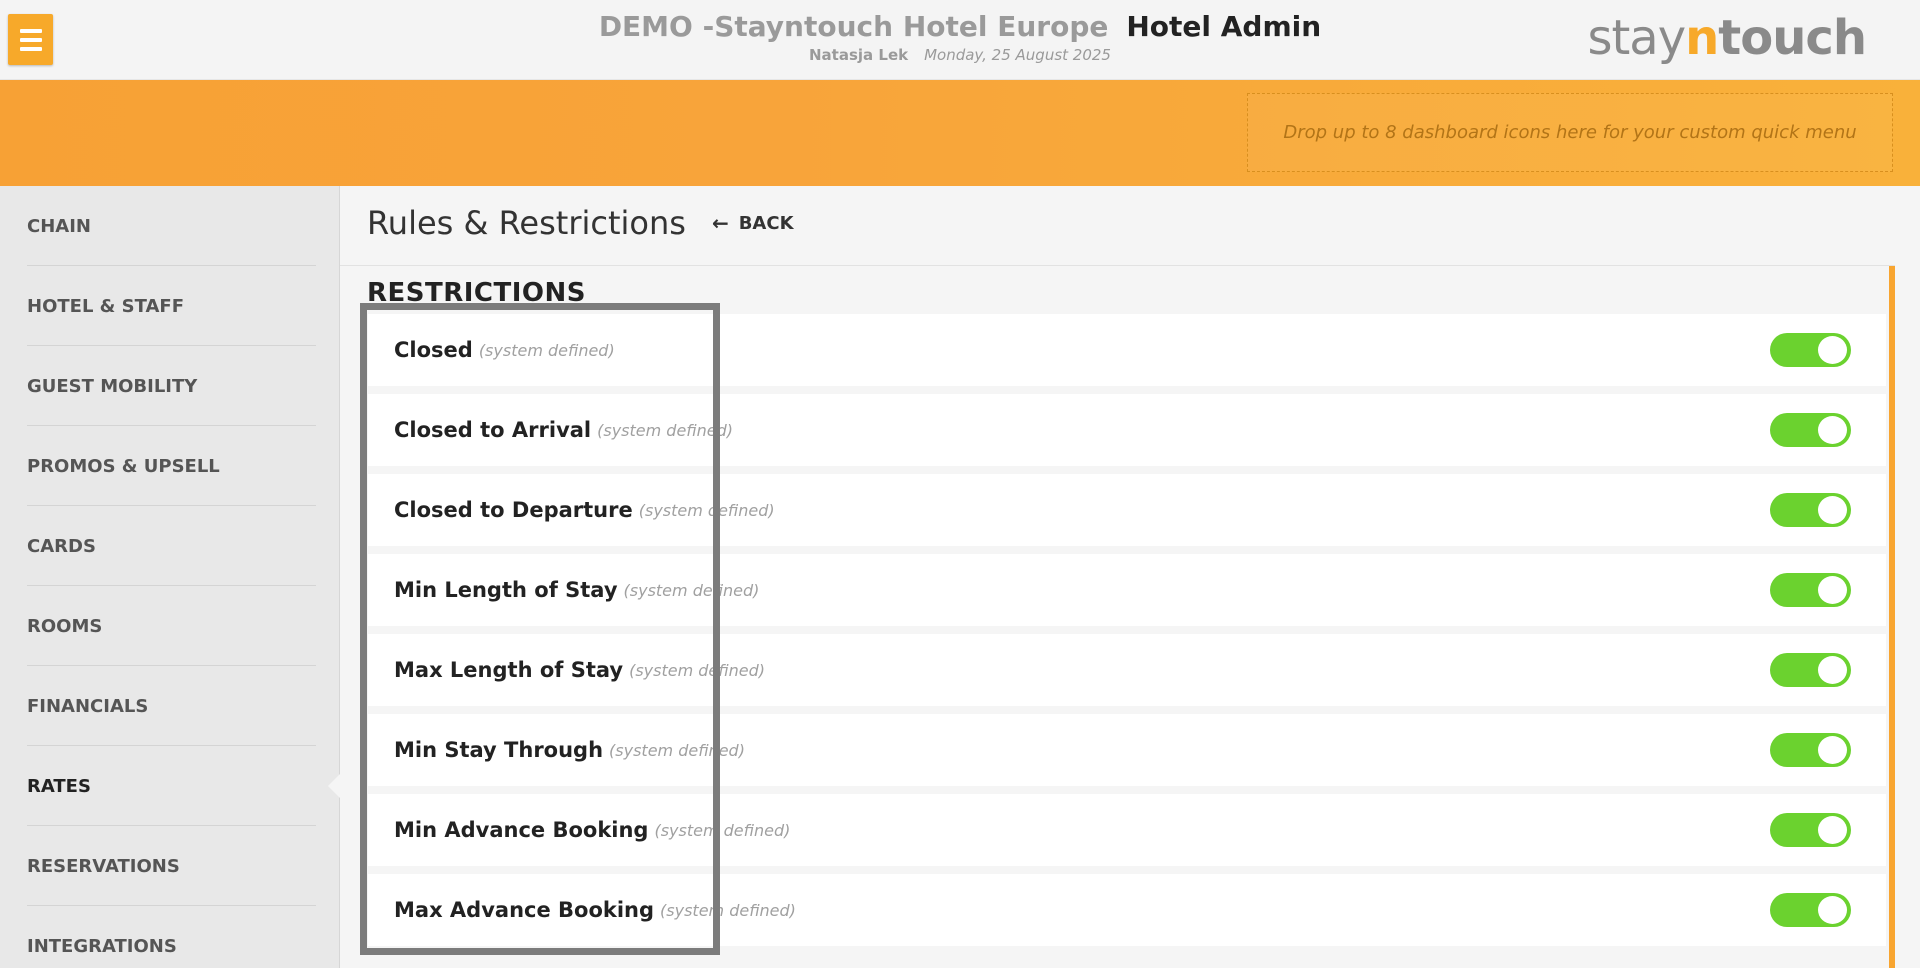 The image size is (1920, 968). I want to click on stayntouch-logo: stayntouch, so click(1727, 38).